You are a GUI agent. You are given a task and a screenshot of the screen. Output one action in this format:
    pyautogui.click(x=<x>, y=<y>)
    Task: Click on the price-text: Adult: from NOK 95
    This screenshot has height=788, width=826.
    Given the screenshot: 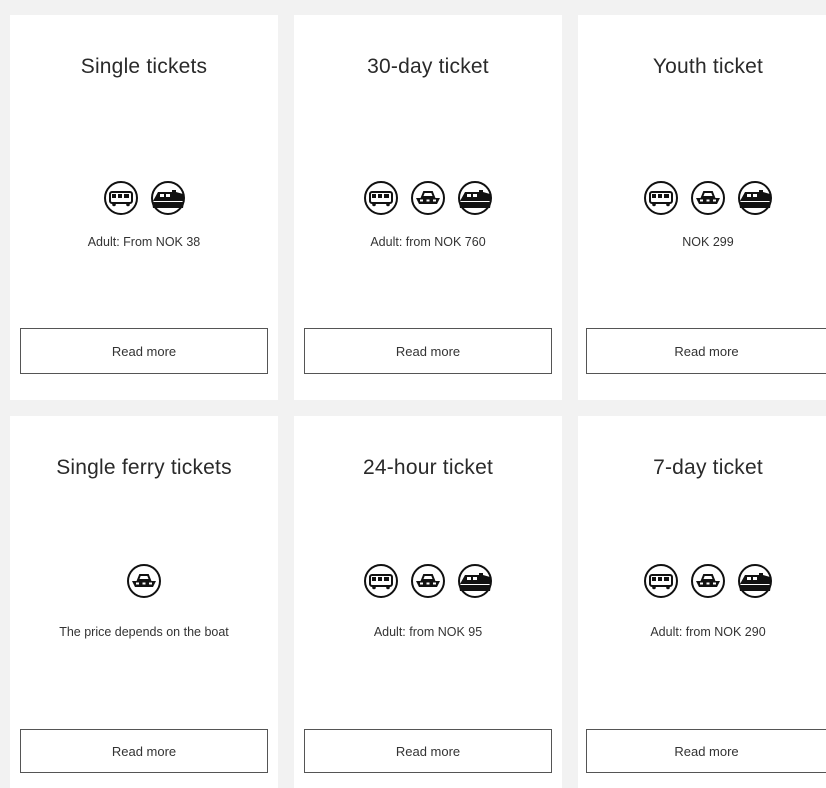 What is the action you would take?
    pyautogui.click(x=428, y=632)
    